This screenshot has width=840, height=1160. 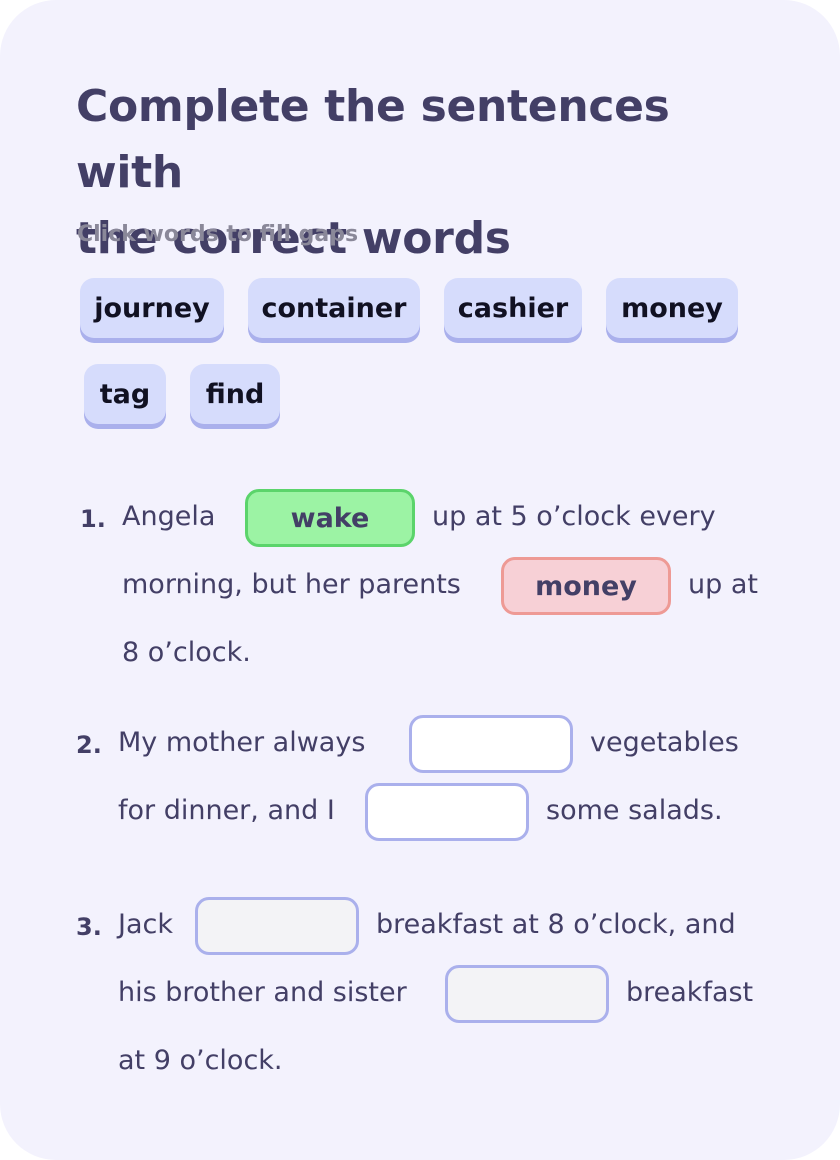 I want to click on sentence-text: for dinner, and I, so click(x=226, y=810).